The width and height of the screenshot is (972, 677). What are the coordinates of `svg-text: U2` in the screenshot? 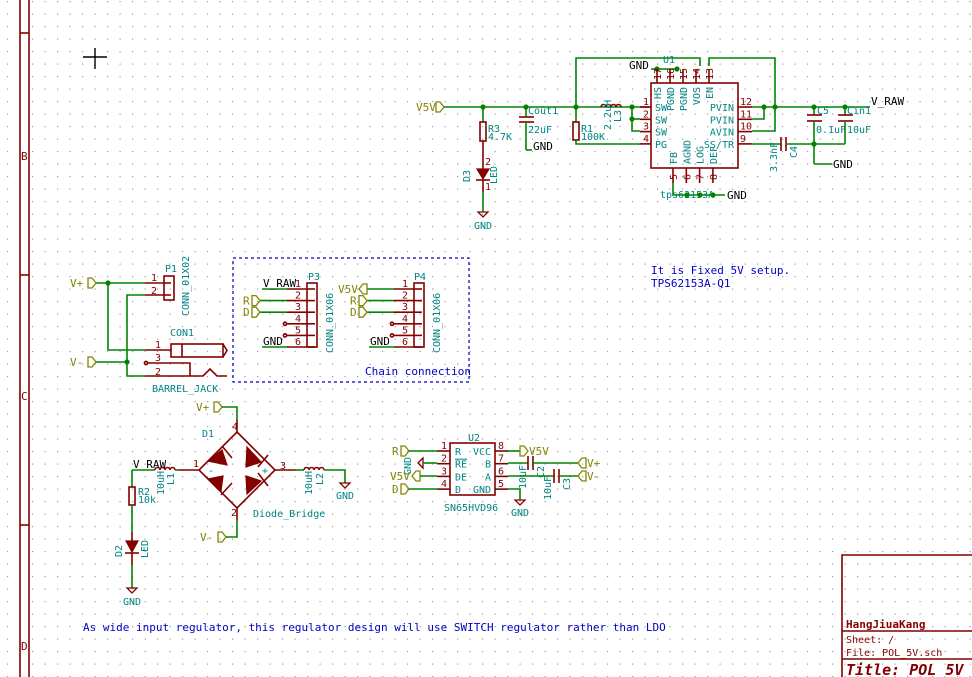 It's located at (474, 438).